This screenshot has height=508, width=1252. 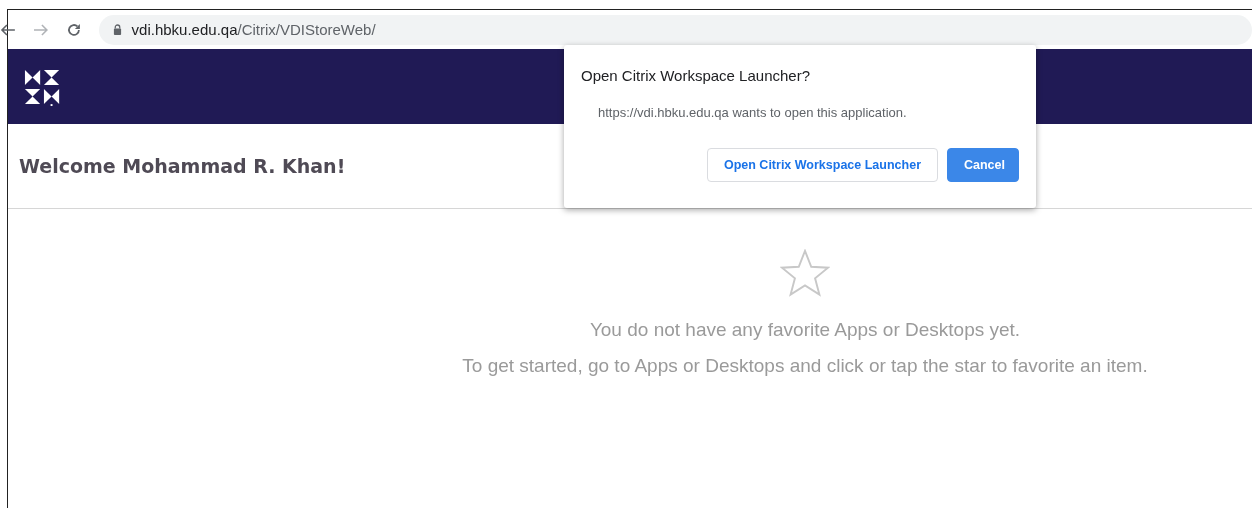 What do you see at coordinates (675, 29) in the screenshot?
I see `address-bar: vdi.hbku.edu.qa/Citrix/VDIStoreWeb/` at bounding box center [675, 29].